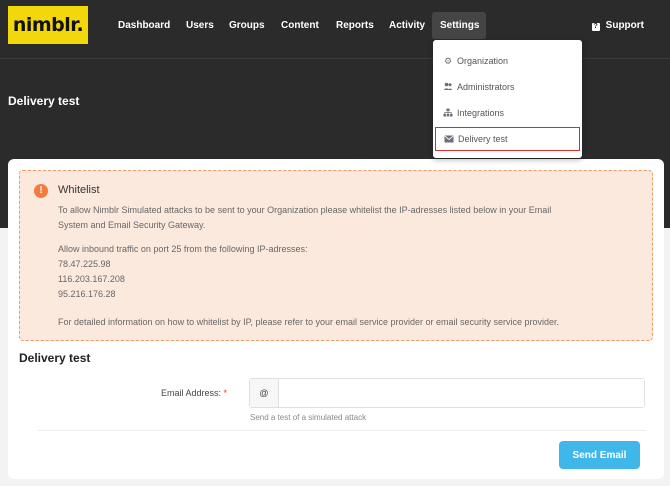  What do you see at coordinates (595, 27) in the screenshot?
I see `help-square-icon: ?` at bounding box center [595, 27].